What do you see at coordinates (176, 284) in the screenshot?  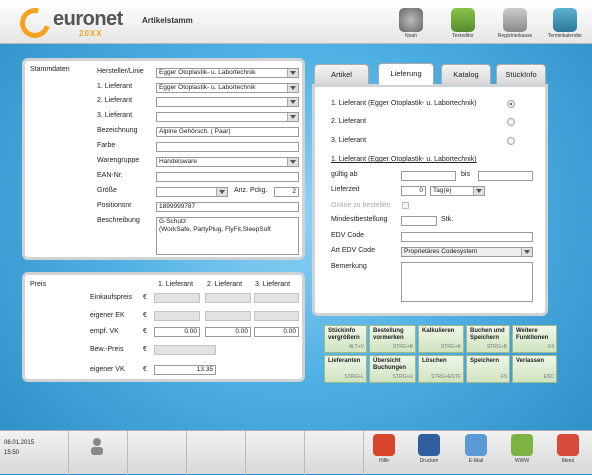 I see `preis-col-lieferant1: 1. Lieferant` at bounding box center [176, 284].